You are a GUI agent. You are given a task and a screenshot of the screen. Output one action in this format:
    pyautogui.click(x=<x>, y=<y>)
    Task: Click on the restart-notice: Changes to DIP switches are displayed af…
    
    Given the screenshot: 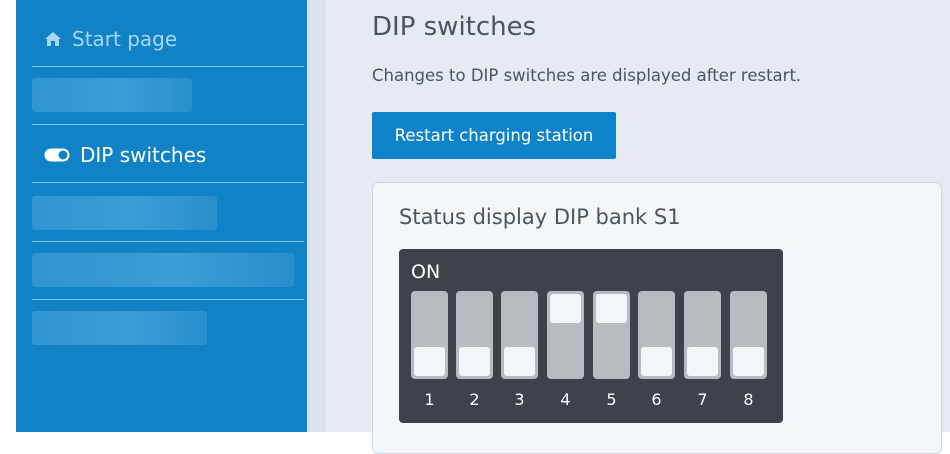 What is the action you would take?
    pyautogui.click(x=587, y=75)
    